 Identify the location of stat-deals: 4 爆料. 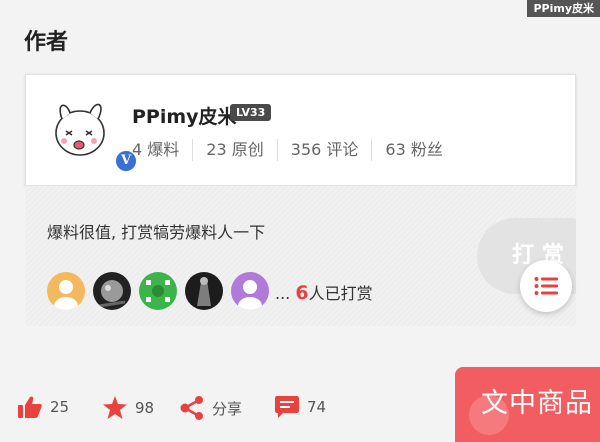
(162, 150).